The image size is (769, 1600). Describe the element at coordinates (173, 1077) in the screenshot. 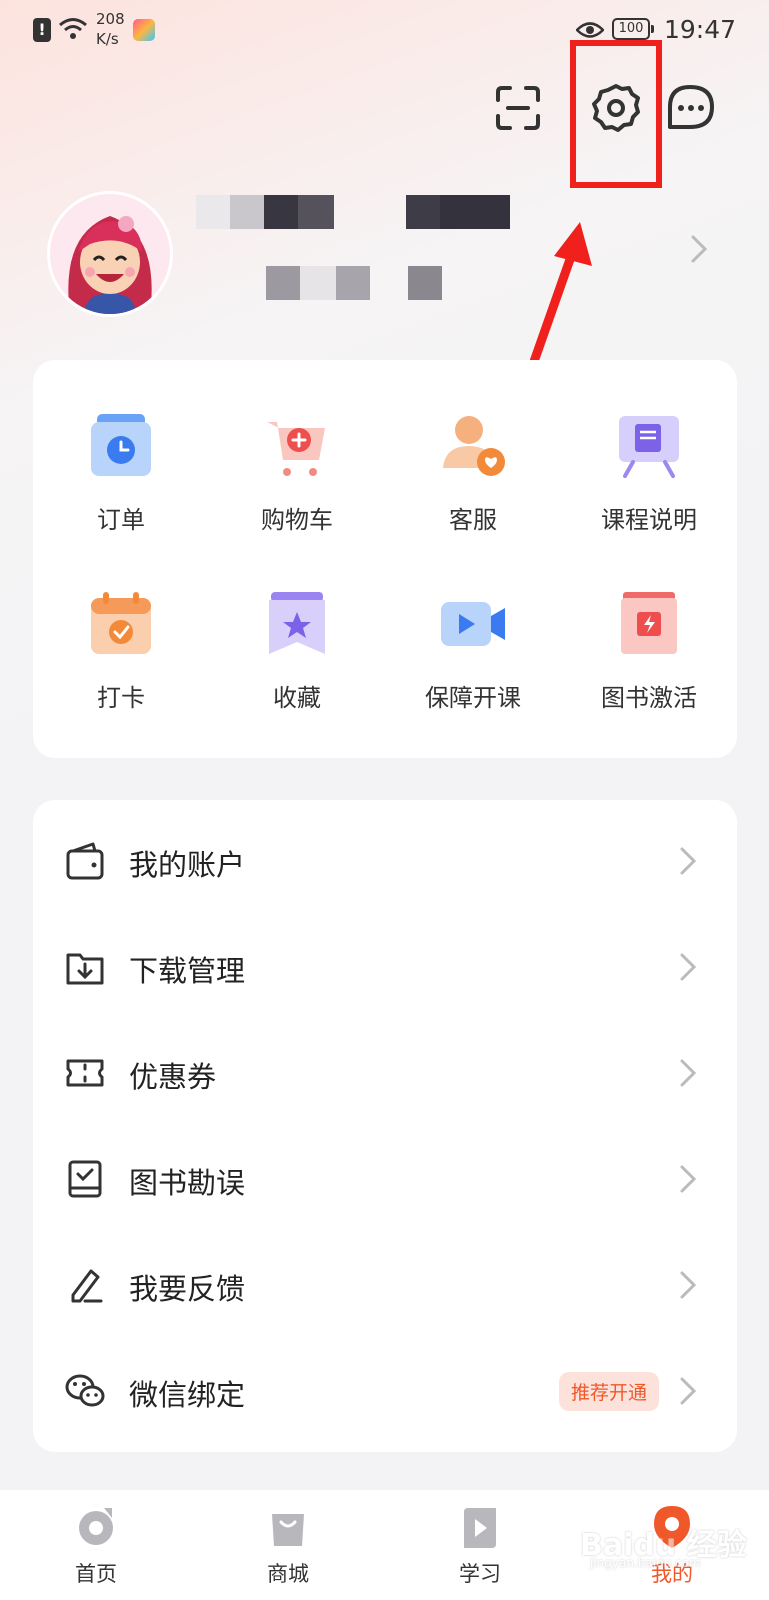

I see `menu-item-label: 优惠券` at that location.